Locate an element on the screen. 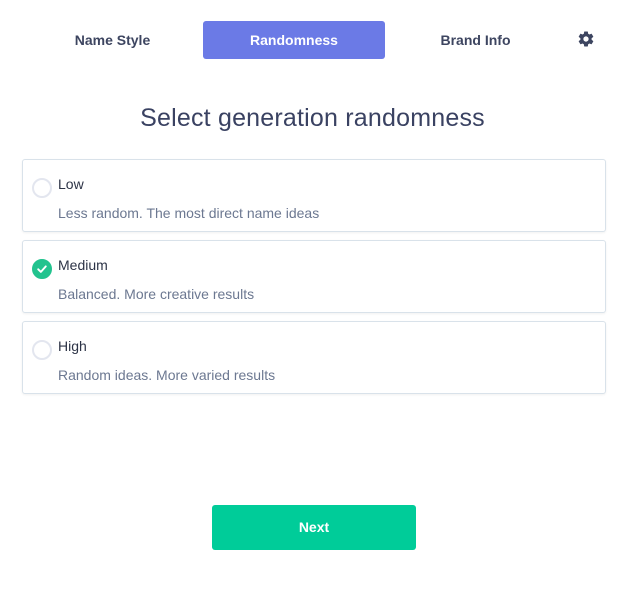  option-high: High Random ideas. More varied results is located at coordinates (314, 357).